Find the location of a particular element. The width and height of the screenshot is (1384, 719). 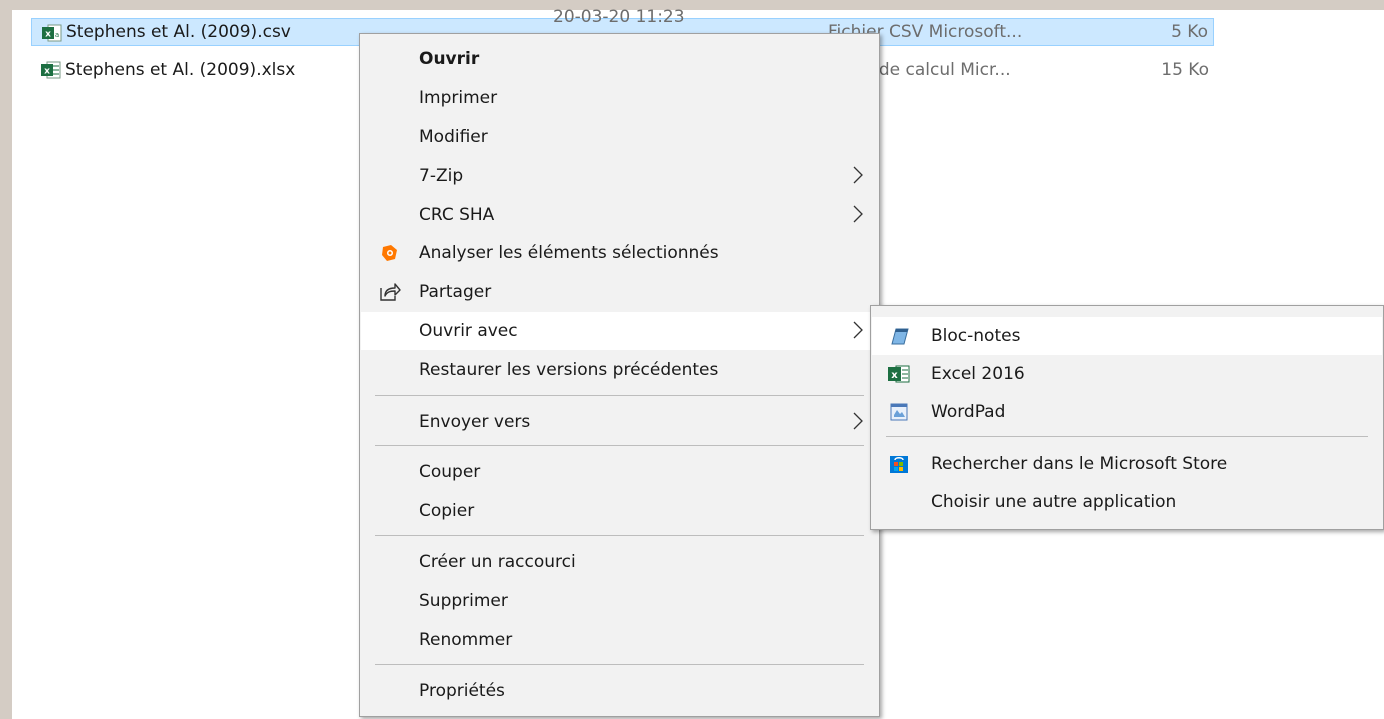

menu-item-creer-raccourci: Créer un raccourci is located at coordinates (619, 562).